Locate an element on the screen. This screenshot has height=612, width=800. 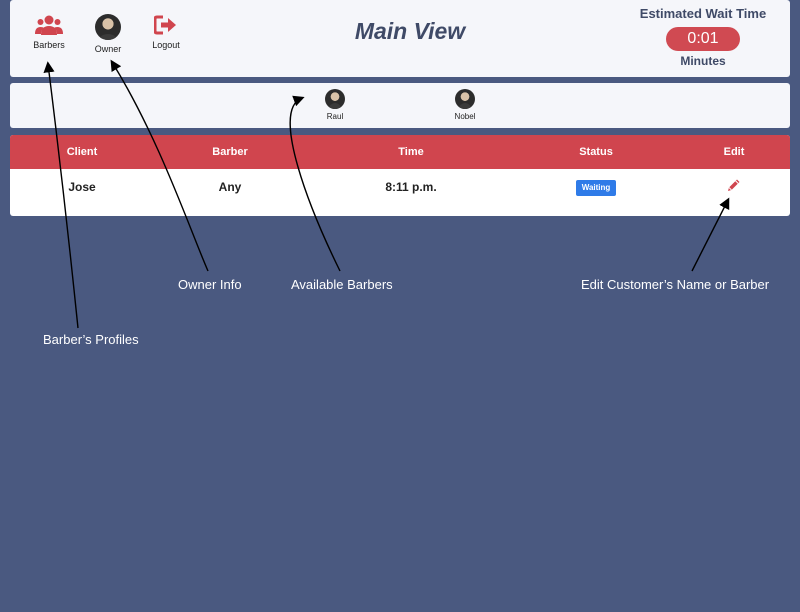
annotation-barber-profiles: Barber’s Profiles is located at coordinates (91, 339).